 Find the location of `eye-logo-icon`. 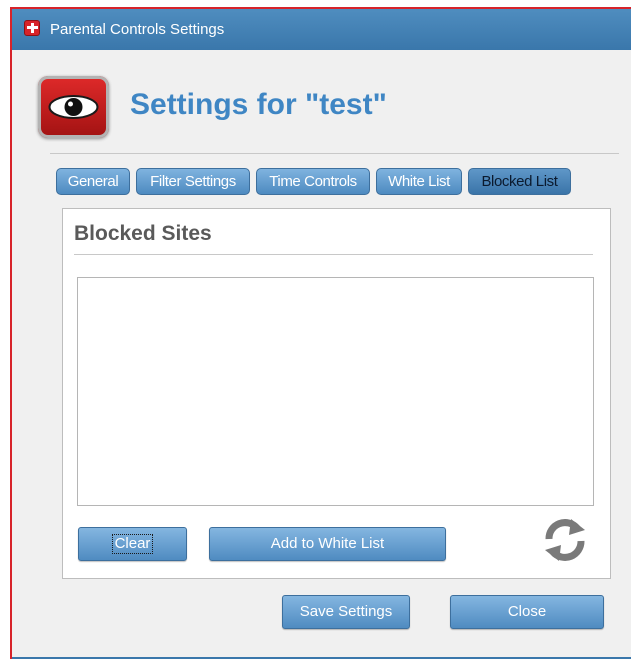

eye-logo-icon is located at coordinates (73, 107).